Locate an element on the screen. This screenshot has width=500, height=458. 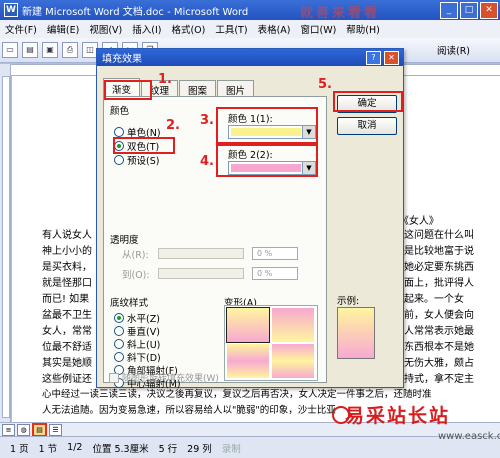
menu-tools: 工具(T) is located at coordinates (231, 29).